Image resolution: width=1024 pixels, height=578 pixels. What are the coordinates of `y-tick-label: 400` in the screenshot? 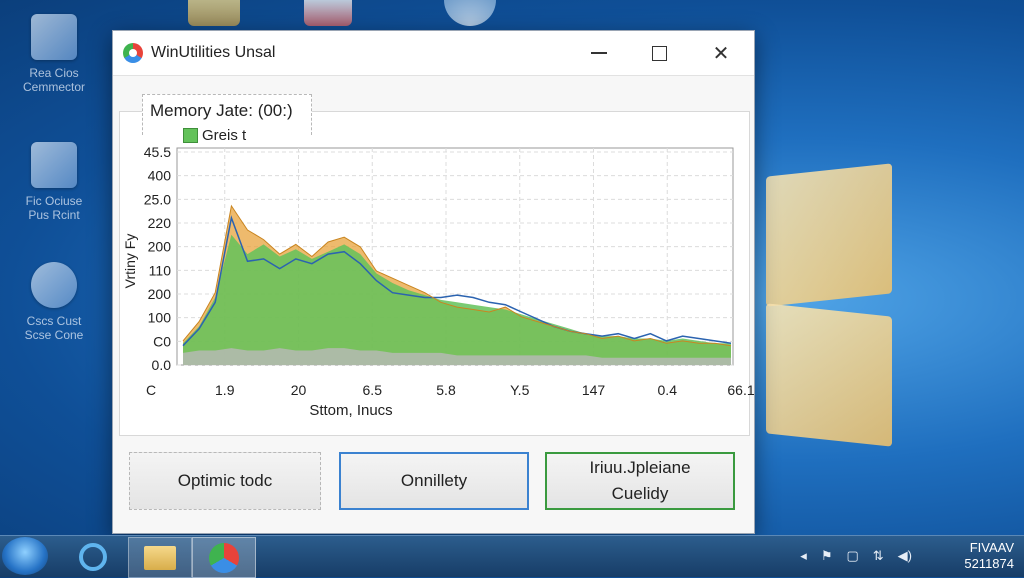 It's located at (160, 176).